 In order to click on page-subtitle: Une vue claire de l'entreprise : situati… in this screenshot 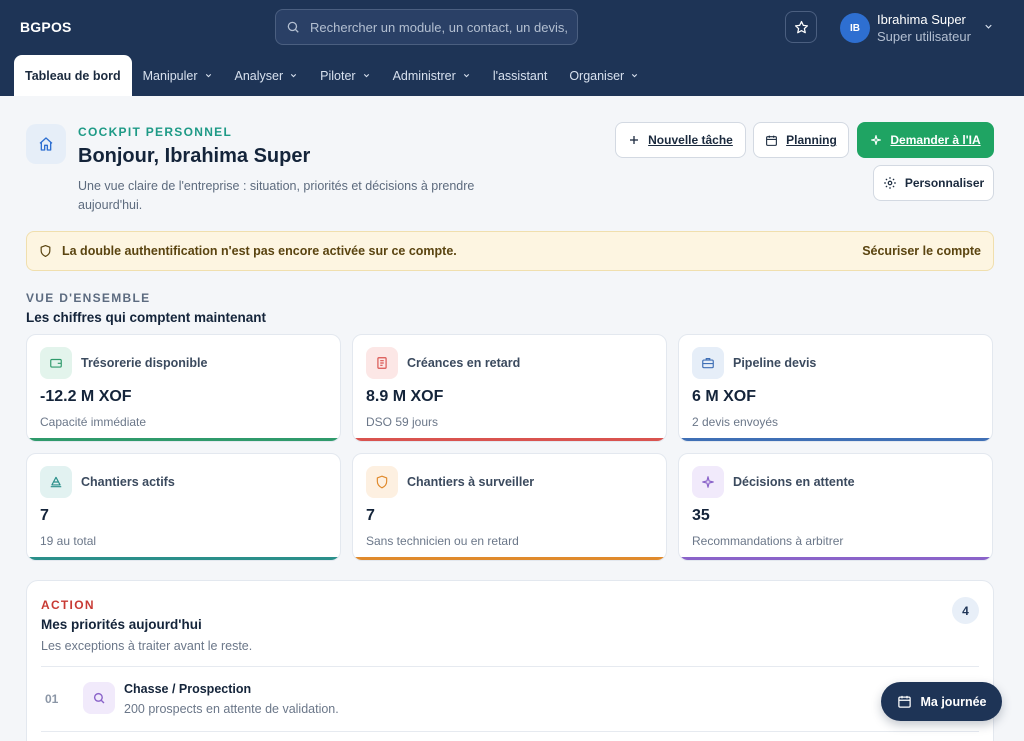, I will do `click(276, 195)`.